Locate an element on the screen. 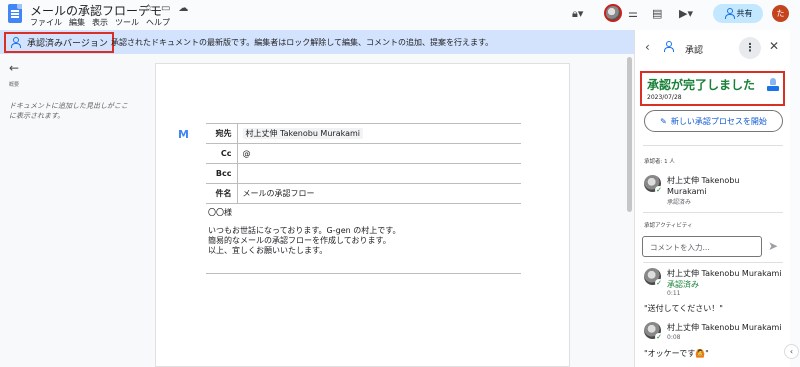 This screenshot has height=367, width=800. title-icons: ☆ ▭ ☁ is located at coordinates (166, 8).